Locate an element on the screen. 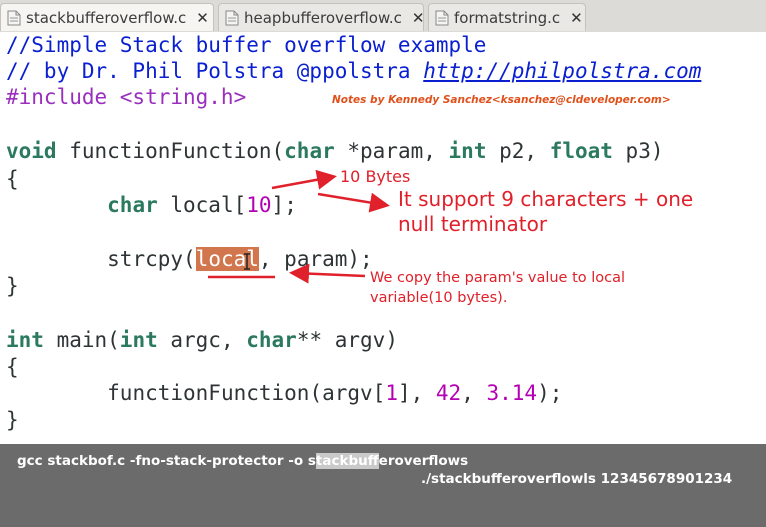 The height and width of the screenshot is (527, 766). arrow-to-bytes is located at coordinates (304, 179).